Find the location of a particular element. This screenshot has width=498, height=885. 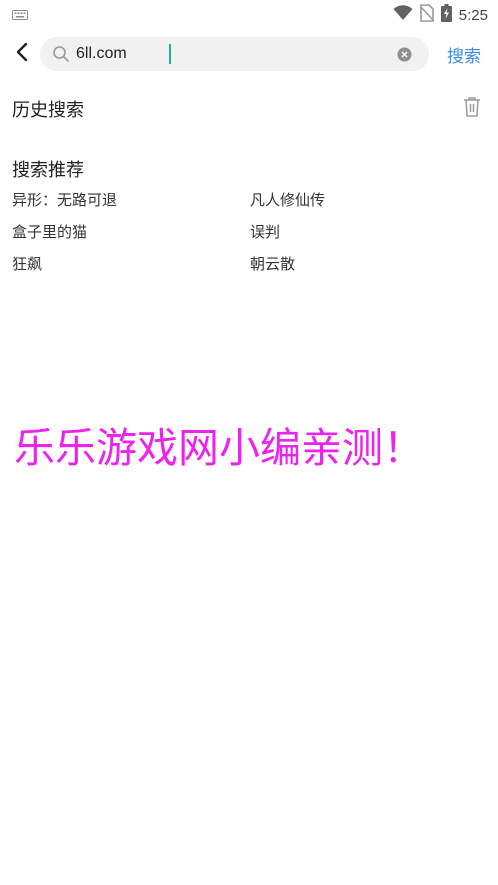

back-arrow-icon is located at coordinates (22, 54).